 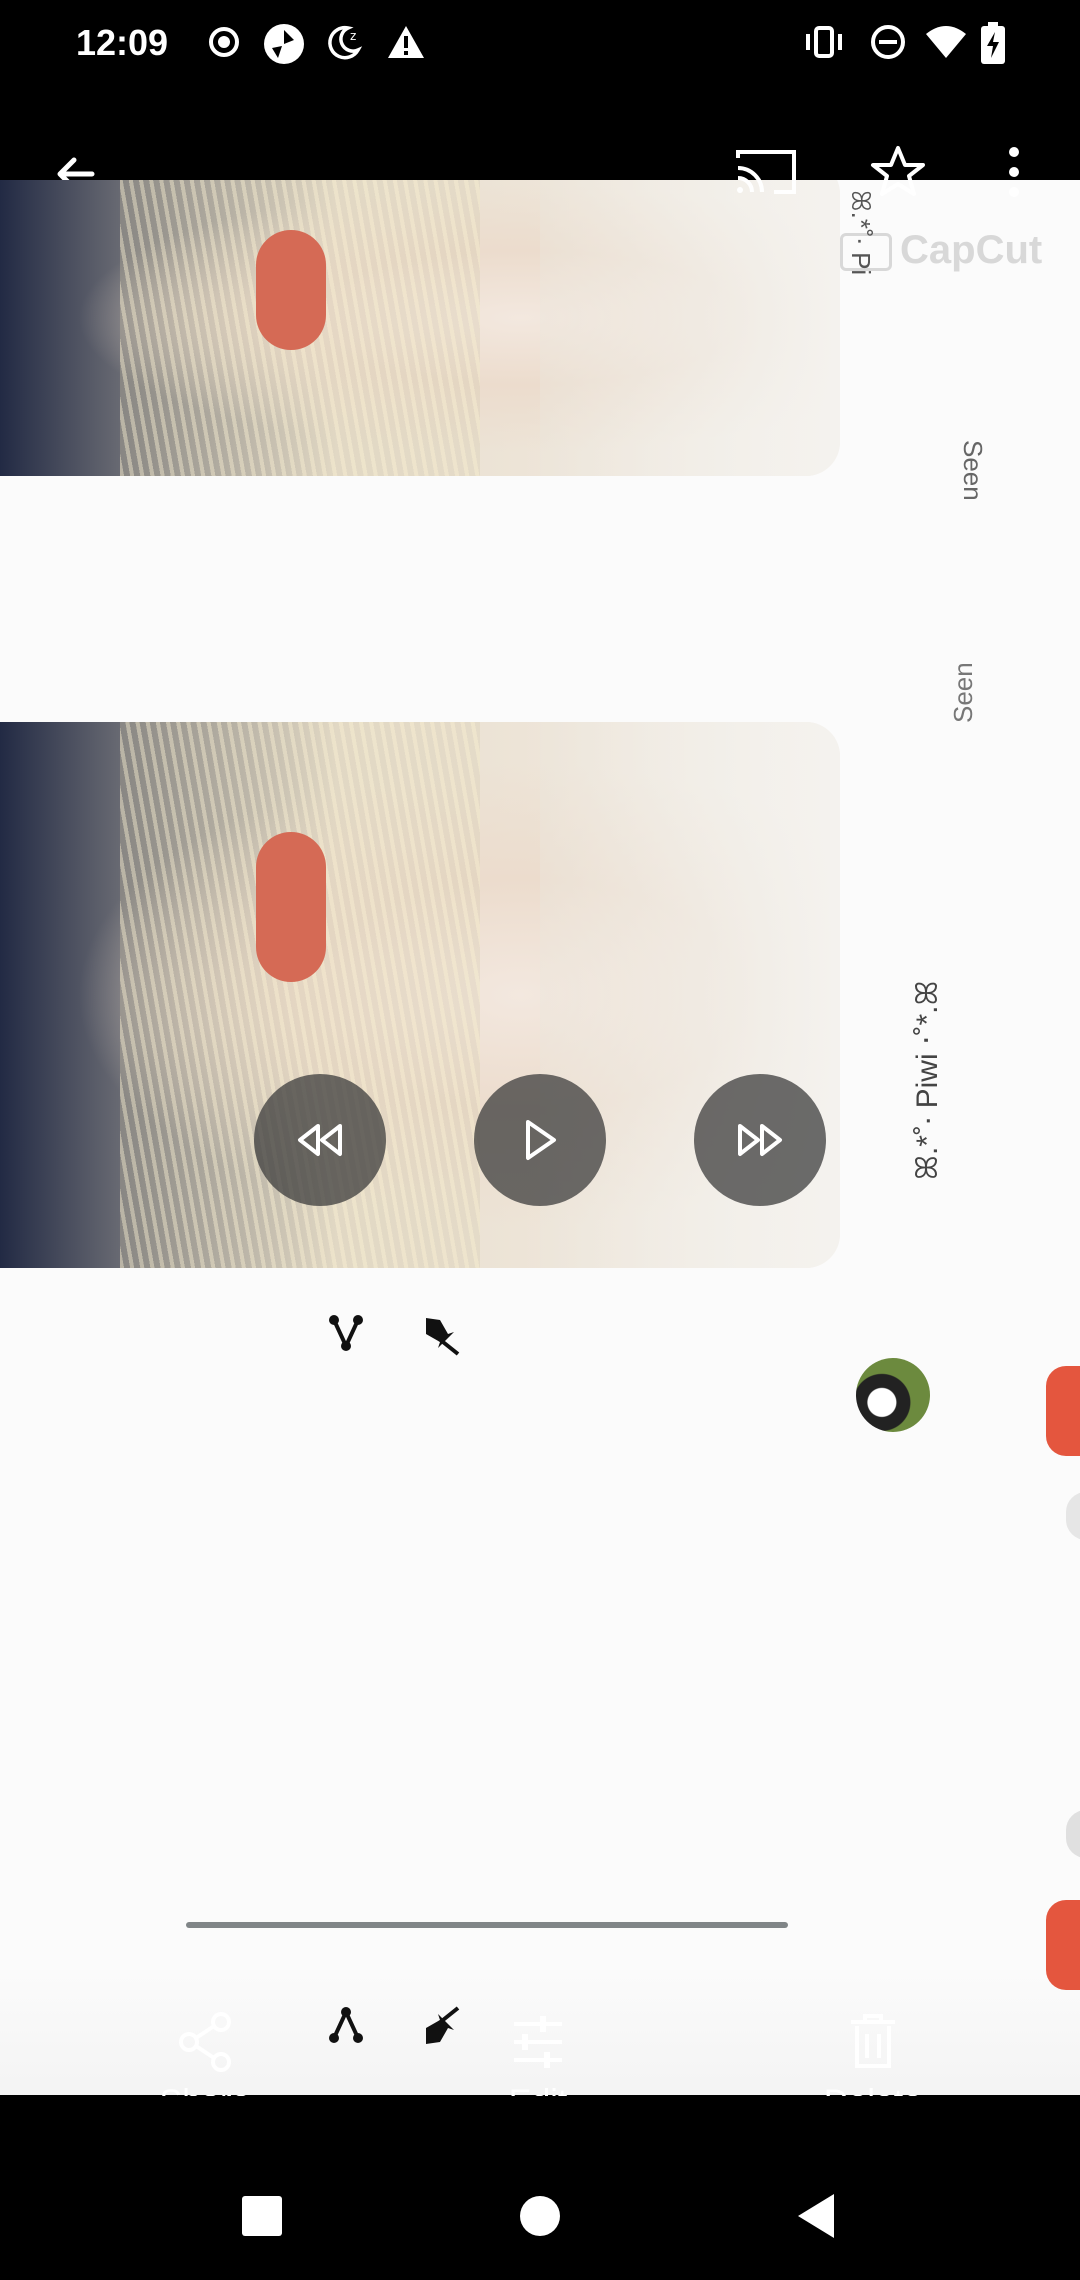 What do you see at coordinates (224, 42) in the screenshot?
I see `location-target-icon` at bounding box center [224, 42].